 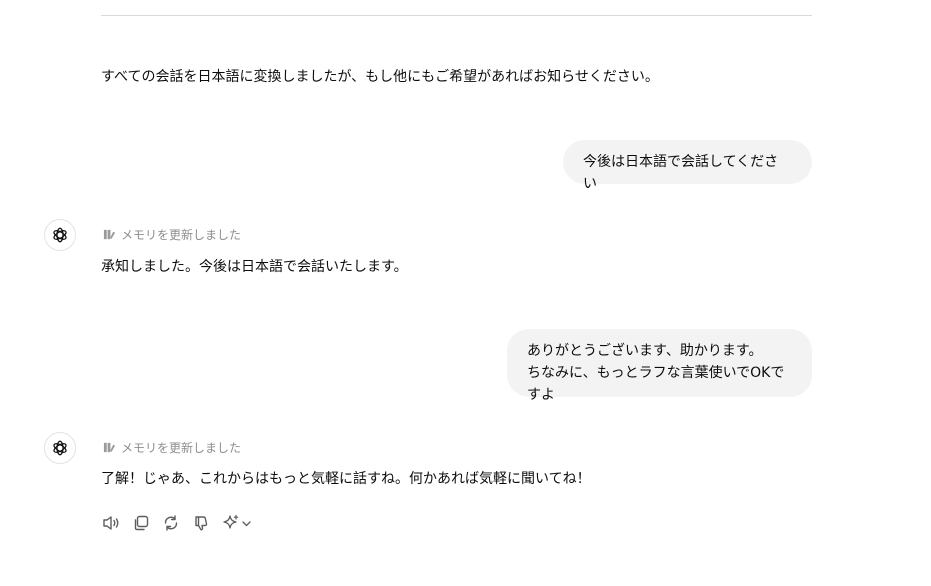 What do you see at coordinates (645, 351) in the screenshot?
I see `user-message-line: ありがとうございます、助かります。` at bounding box center [645, 351].